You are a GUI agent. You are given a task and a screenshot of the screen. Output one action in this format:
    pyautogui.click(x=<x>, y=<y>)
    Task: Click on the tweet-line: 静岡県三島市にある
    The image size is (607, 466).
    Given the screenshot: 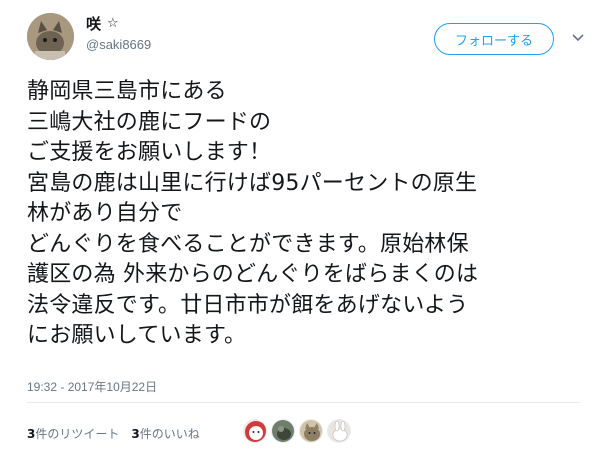 What is the action you would take?
    pyautogui.click(x=127, y=91)
    